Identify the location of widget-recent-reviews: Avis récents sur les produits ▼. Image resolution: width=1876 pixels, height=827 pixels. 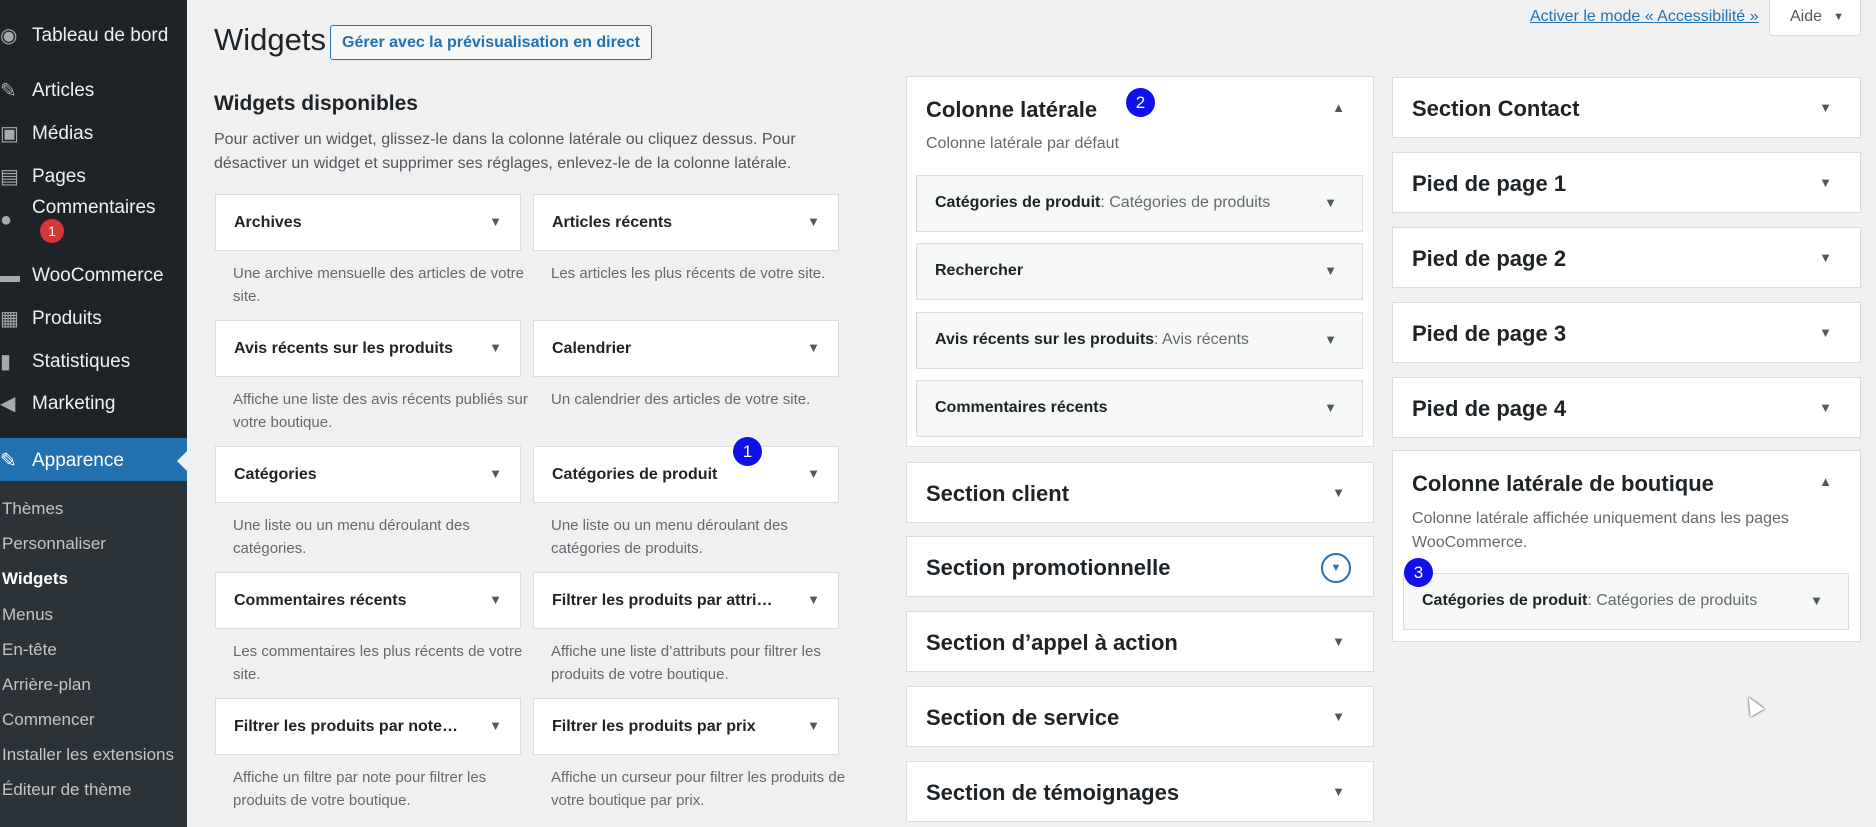
(368, 348).